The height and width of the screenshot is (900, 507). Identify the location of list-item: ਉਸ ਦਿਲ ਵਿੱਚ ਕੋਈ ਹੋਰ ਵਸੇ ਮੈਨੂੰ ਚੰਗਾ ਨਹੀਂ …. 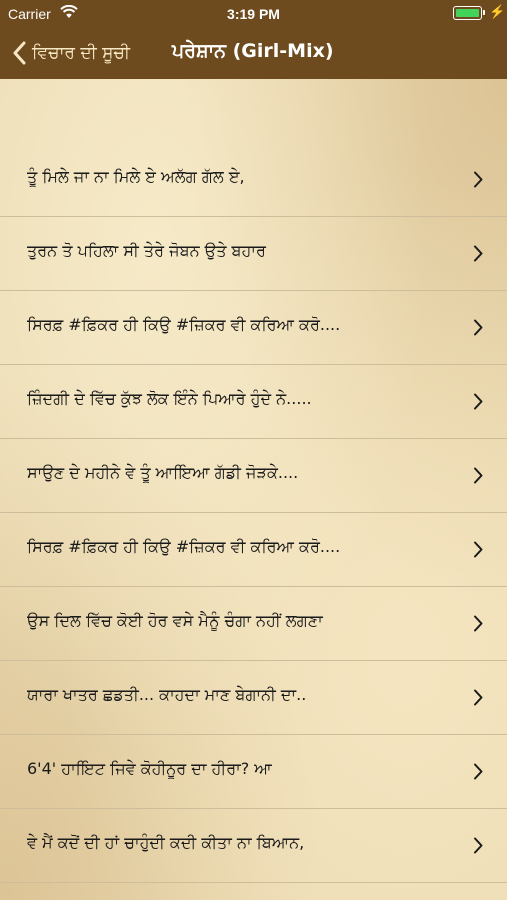
(253, 624).